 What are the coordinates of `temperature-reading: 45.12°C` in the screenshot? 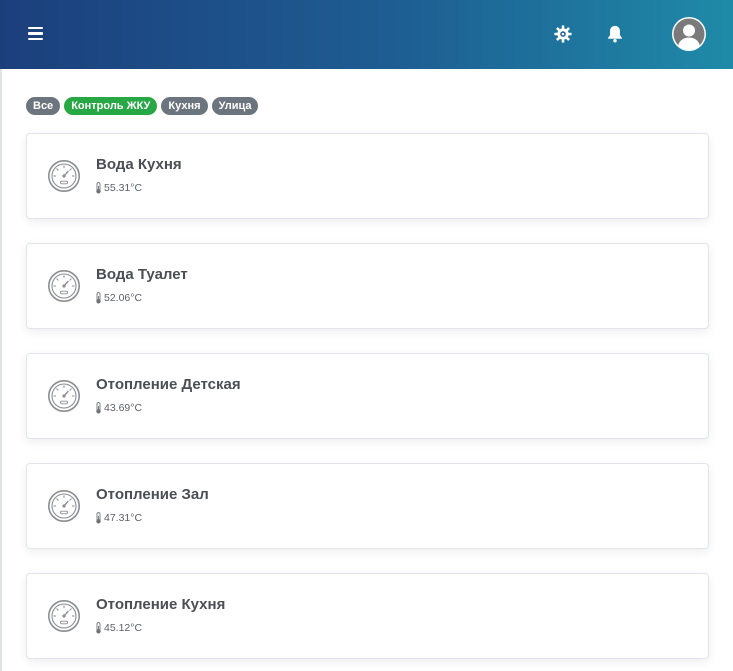 It's located at (118, 628).